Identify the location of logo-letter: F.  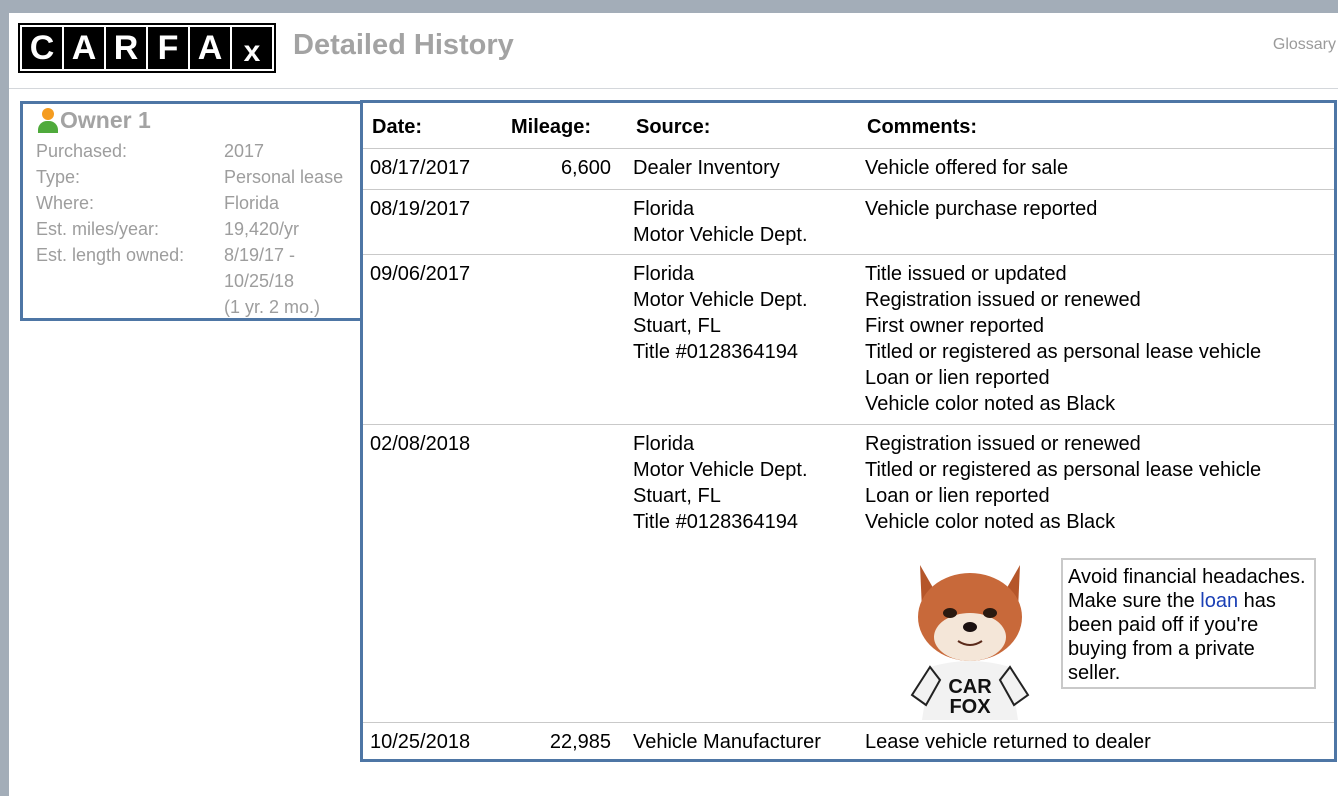
(168, 48).